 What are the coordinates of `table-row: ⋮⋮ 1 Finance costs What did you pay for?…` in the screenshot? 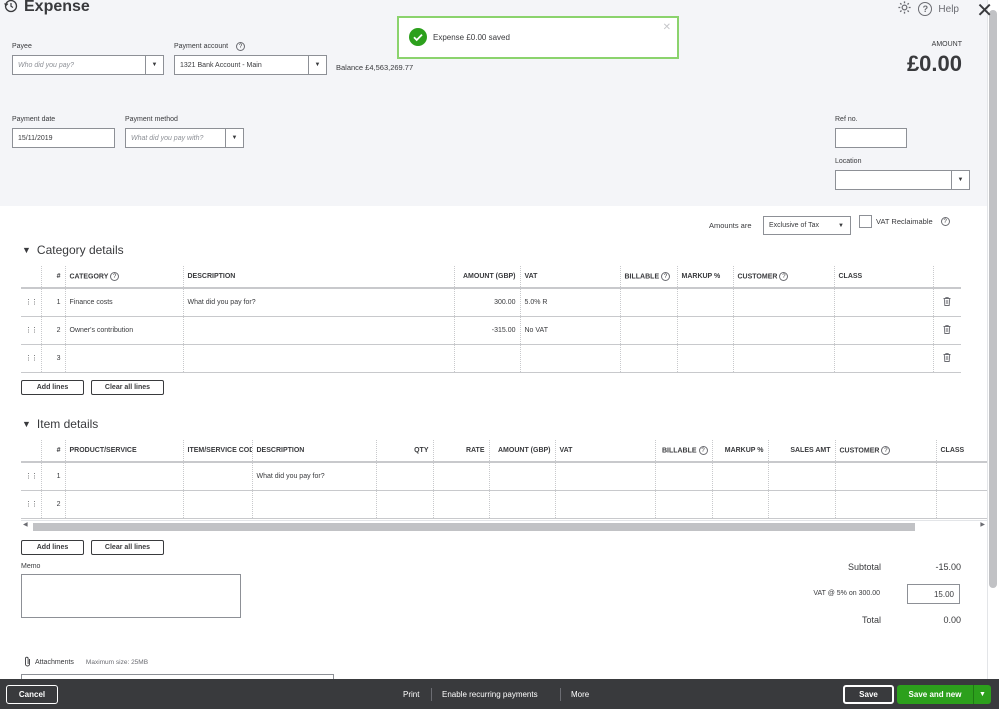 It's located at (491, 302).